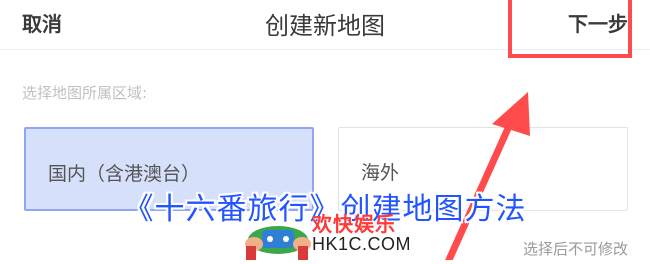  Describe the element at coordinates (354, 224) in the screenshot. I see `logo-text: 欢快娱乐` at that location.